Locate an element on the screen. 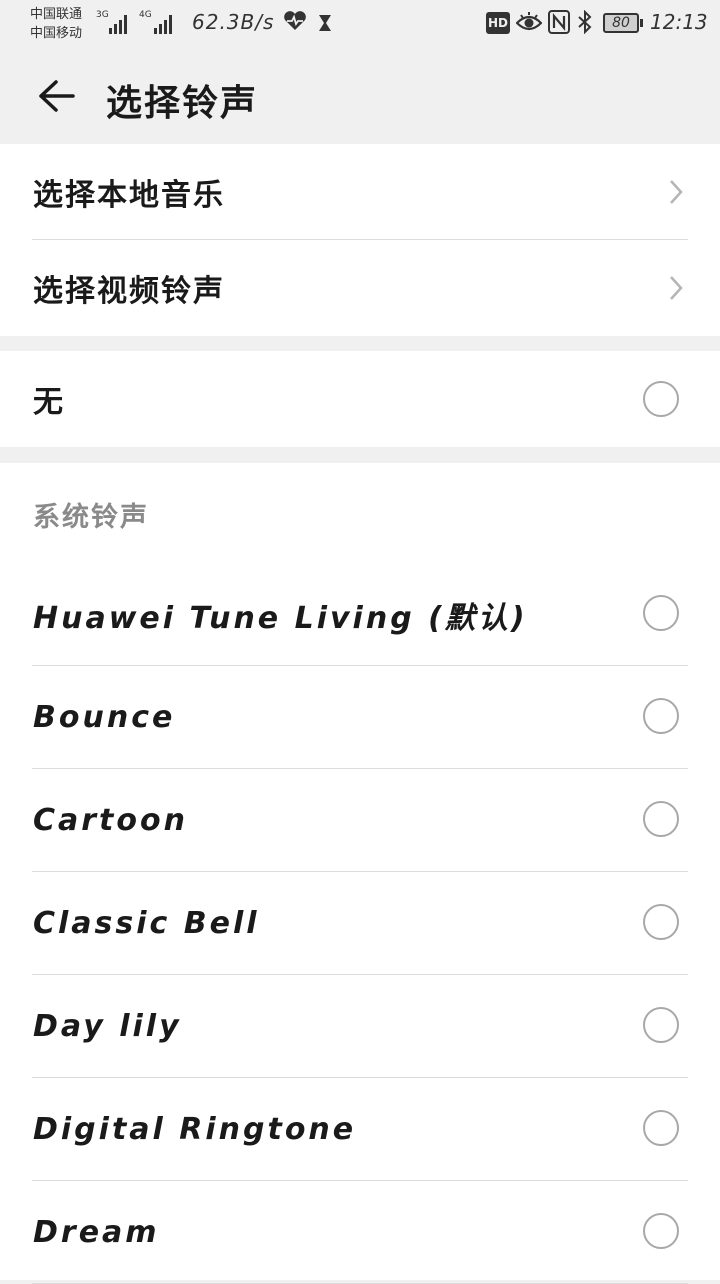  local-music-label: 选择本地音乐 is located at coordinates (129, 195).